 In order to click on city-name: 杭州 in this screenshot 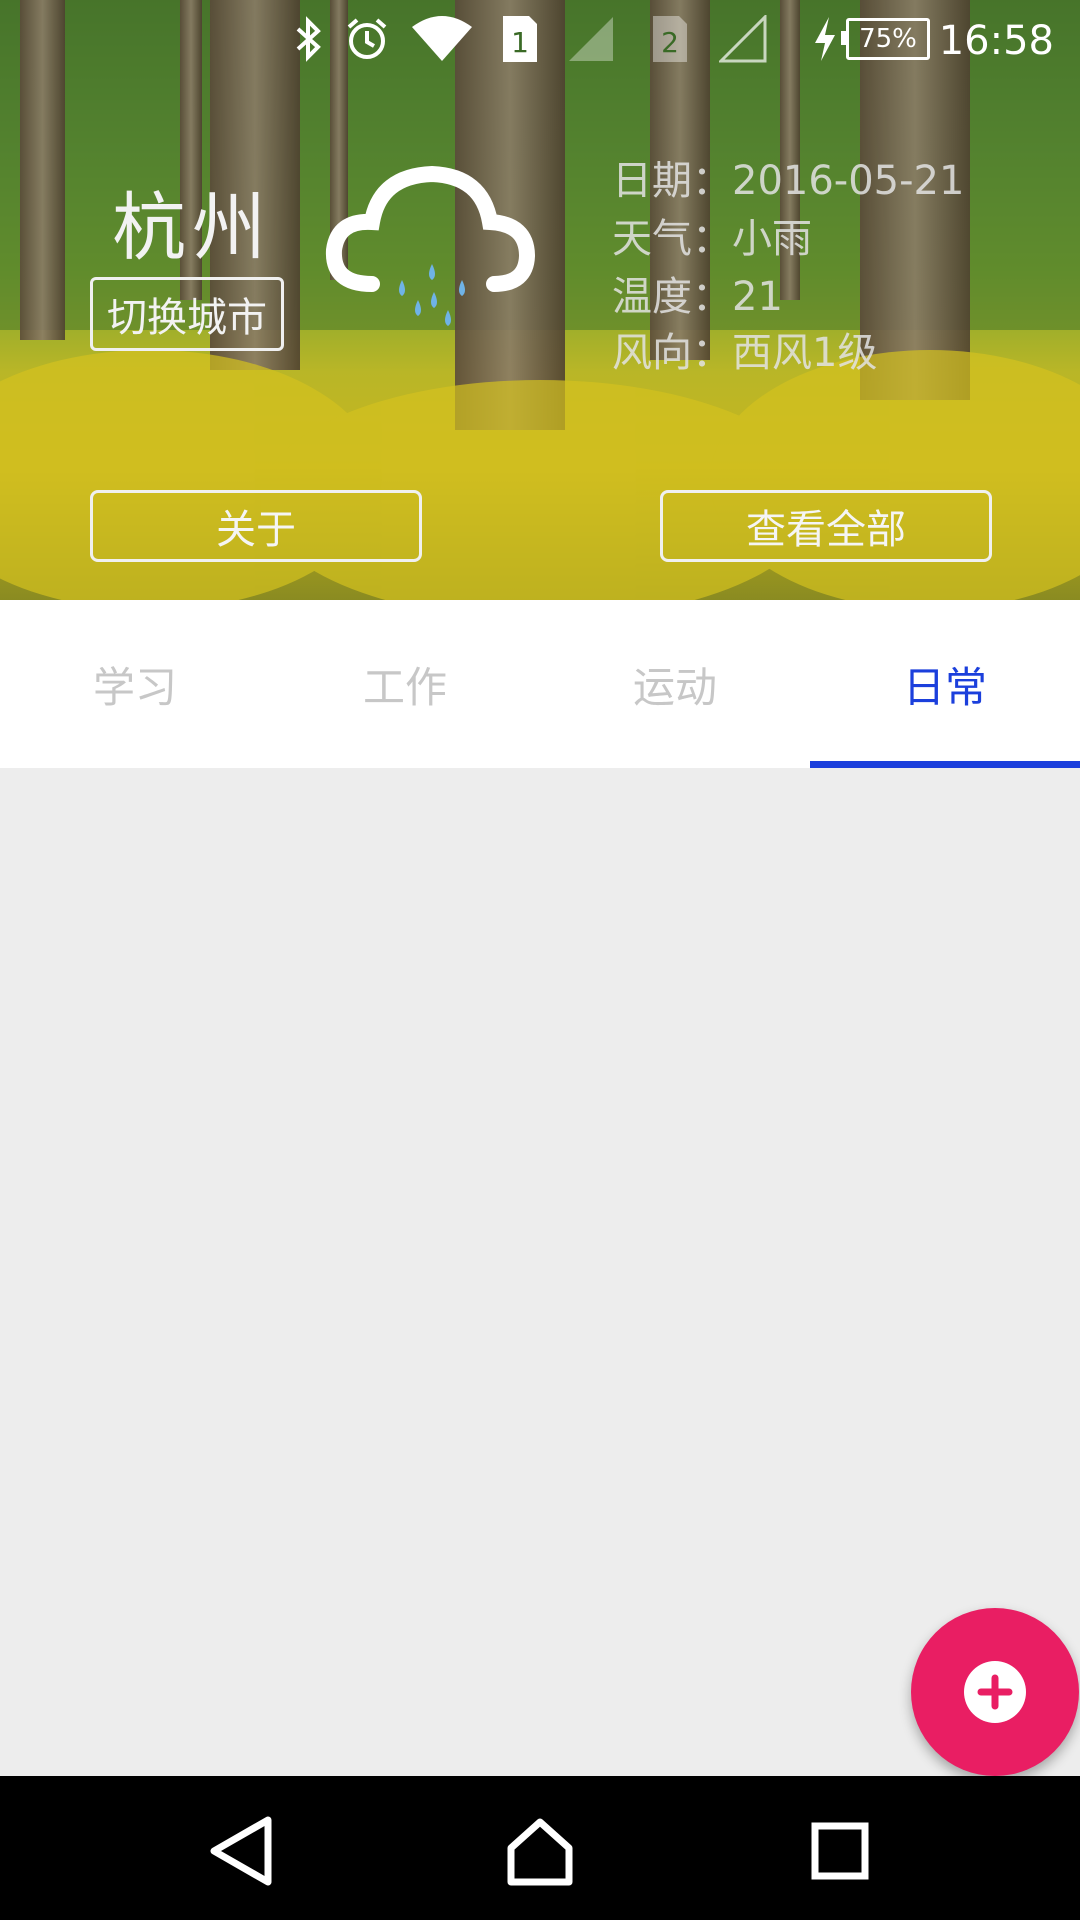, I will do `click(192, 228)`.